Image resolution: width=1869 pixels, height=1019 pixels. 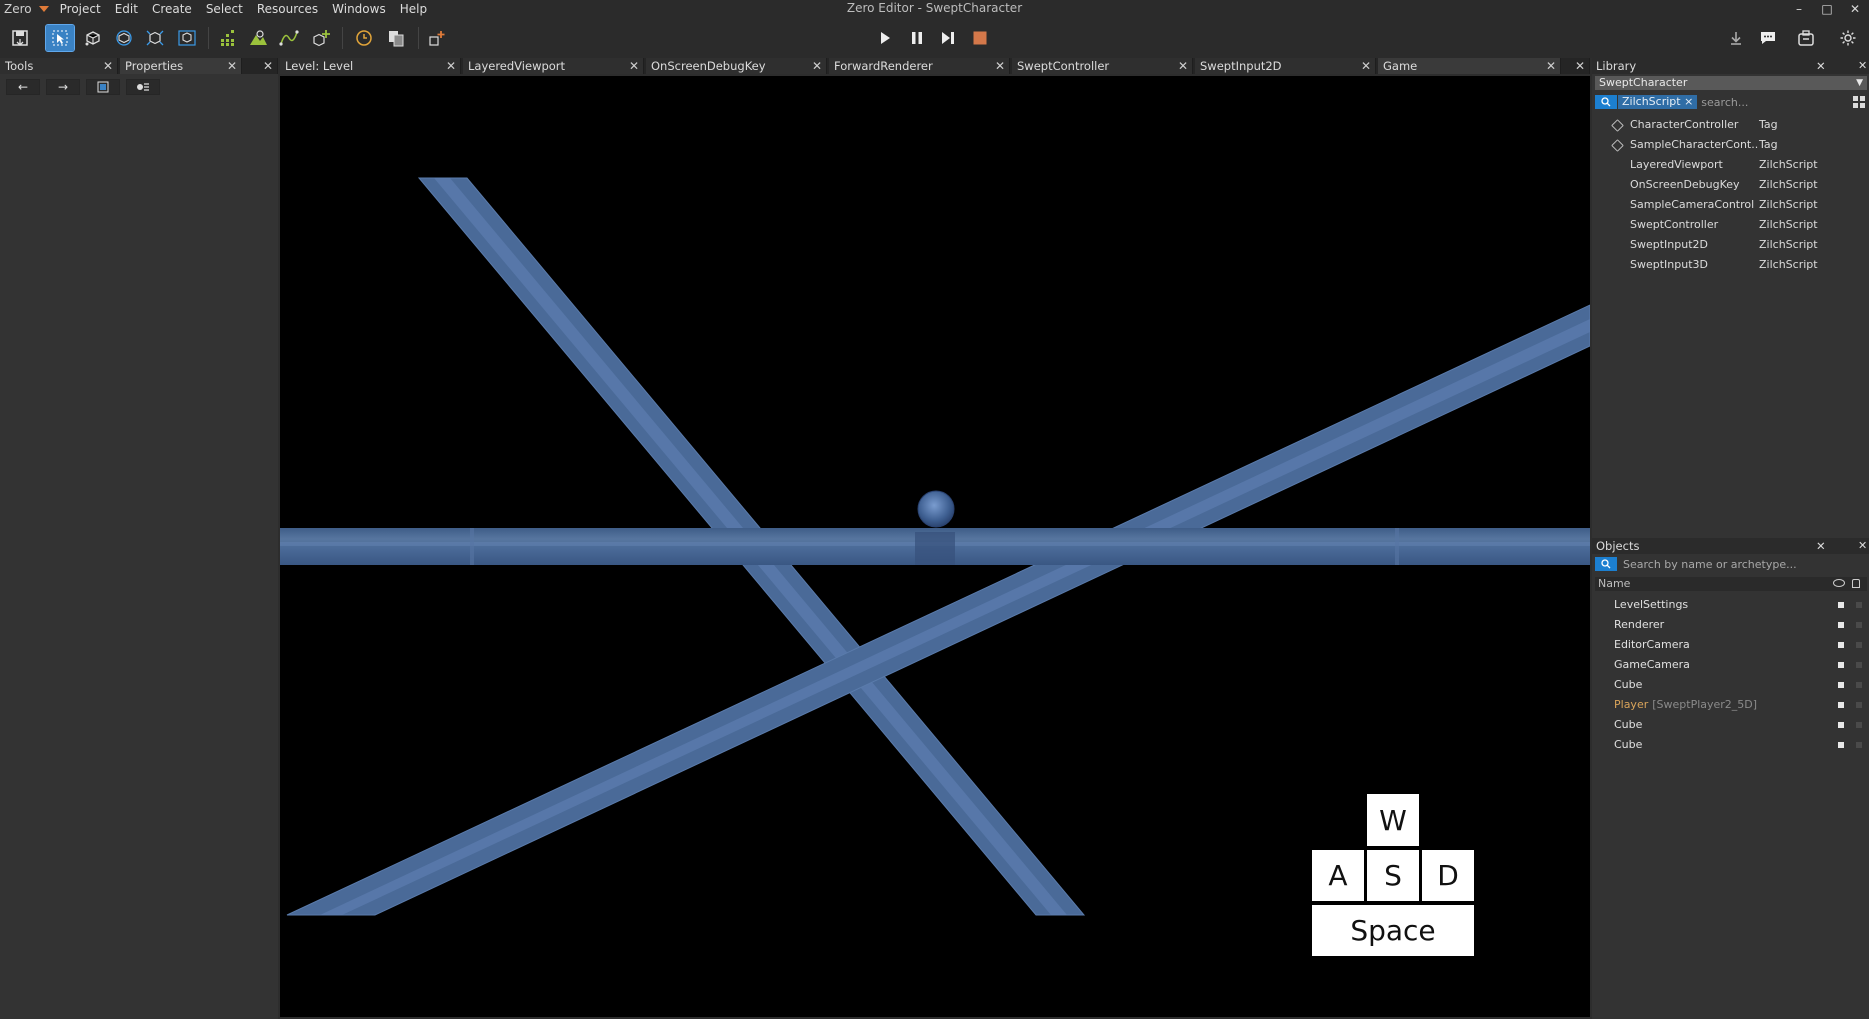 What do you see at coordinates (103, 87) in the screenshot?
I see `select-level-button` at bounding box center [103, 87].